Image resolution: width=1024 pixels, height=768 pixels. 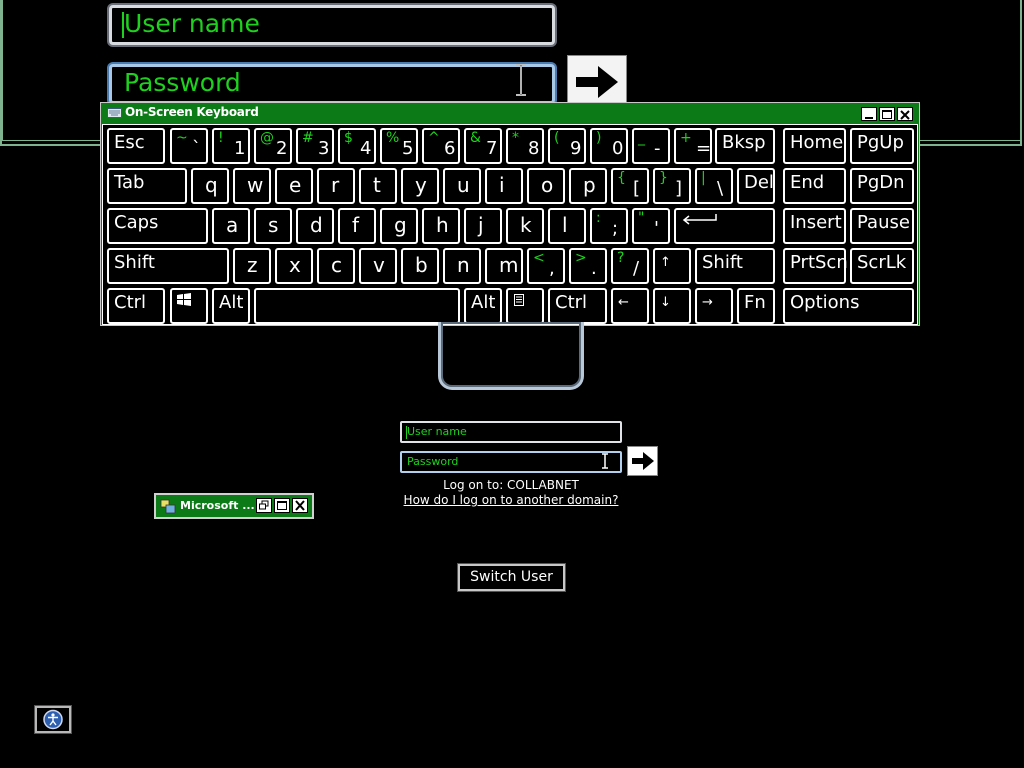 I want to click on password-input: Password, so click(x=511, y=462).